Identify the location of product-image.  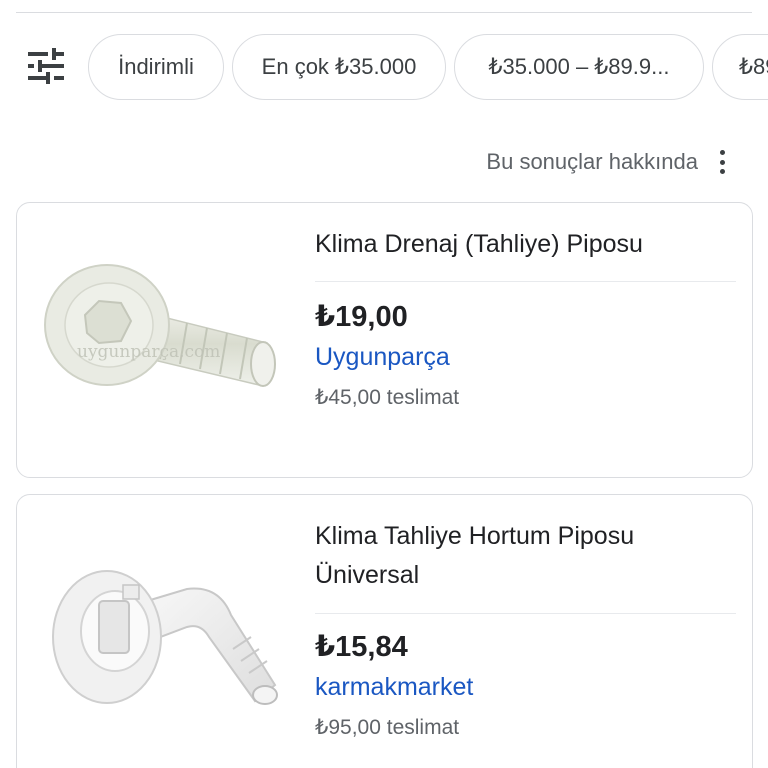
(167, 650).